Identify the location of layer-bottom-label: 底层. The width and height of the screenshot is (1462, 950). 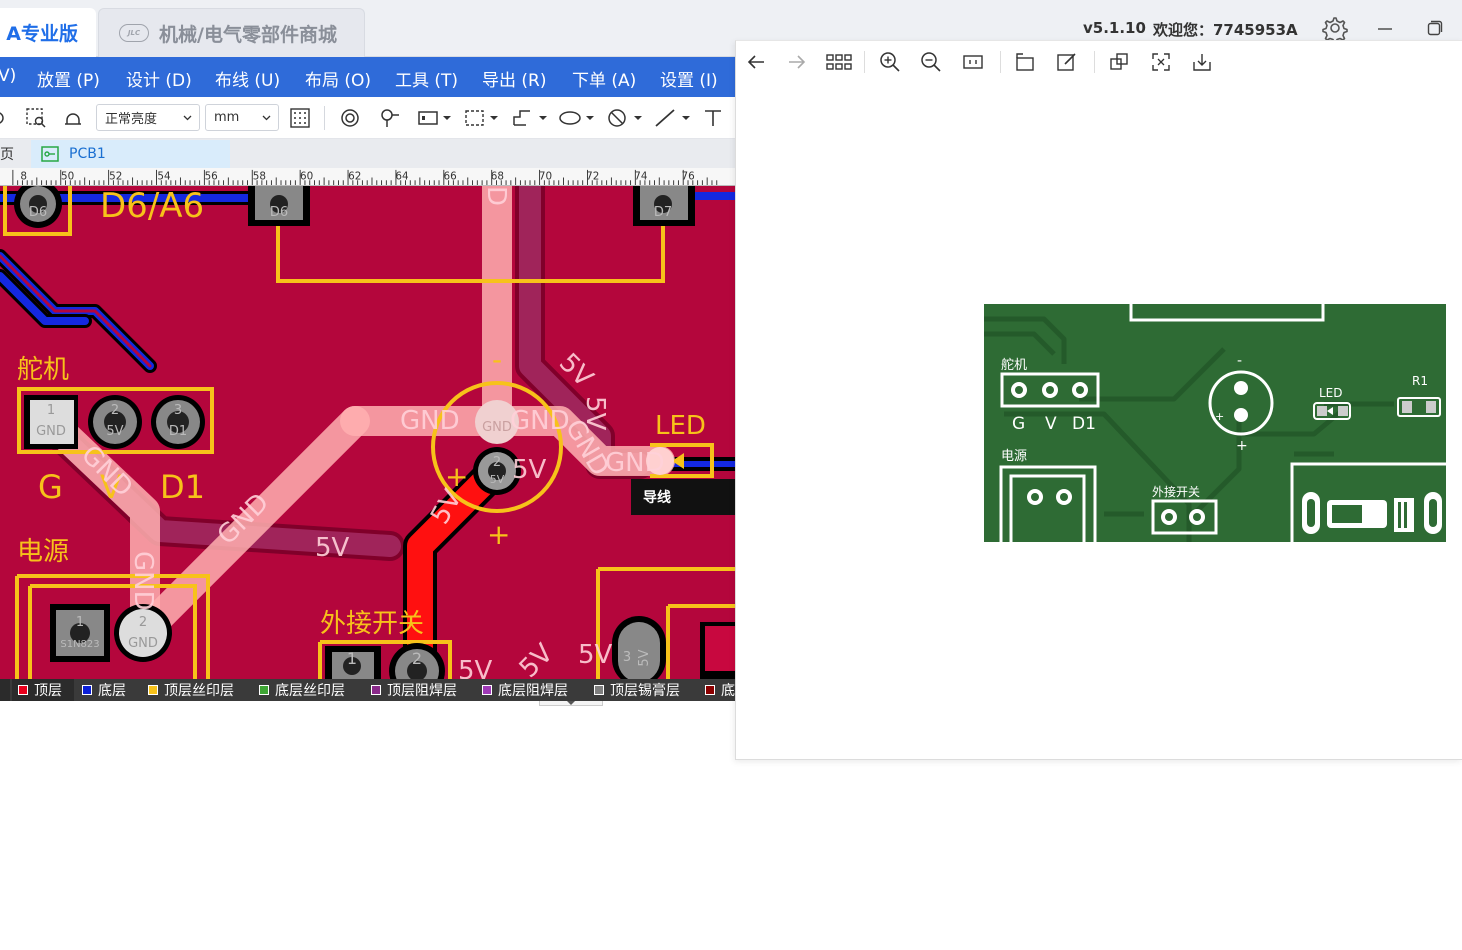
(112, 691).